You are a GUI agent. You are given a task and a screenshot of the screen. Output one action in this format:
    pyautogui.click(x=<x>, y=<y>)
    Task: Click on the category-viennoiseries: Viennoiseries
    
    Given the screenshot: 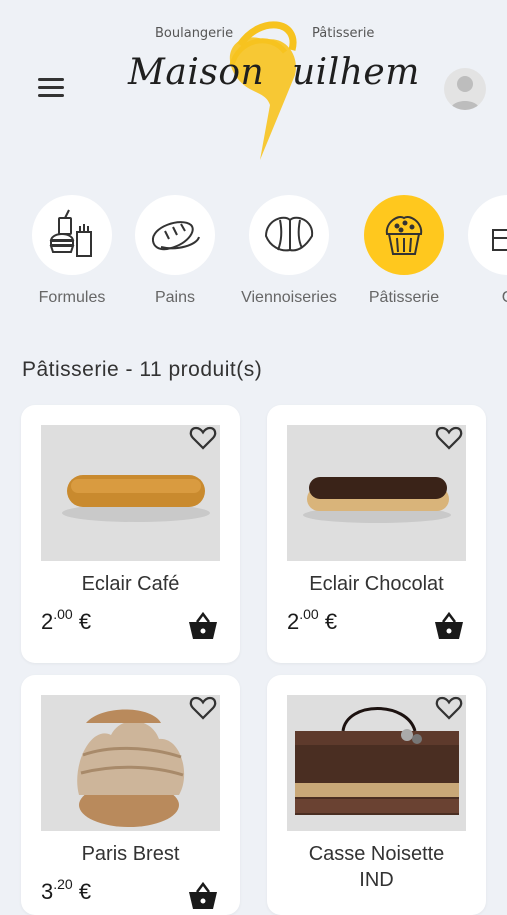 What is the action you would take?
    pyautogui.click(x=289, y=251)
    